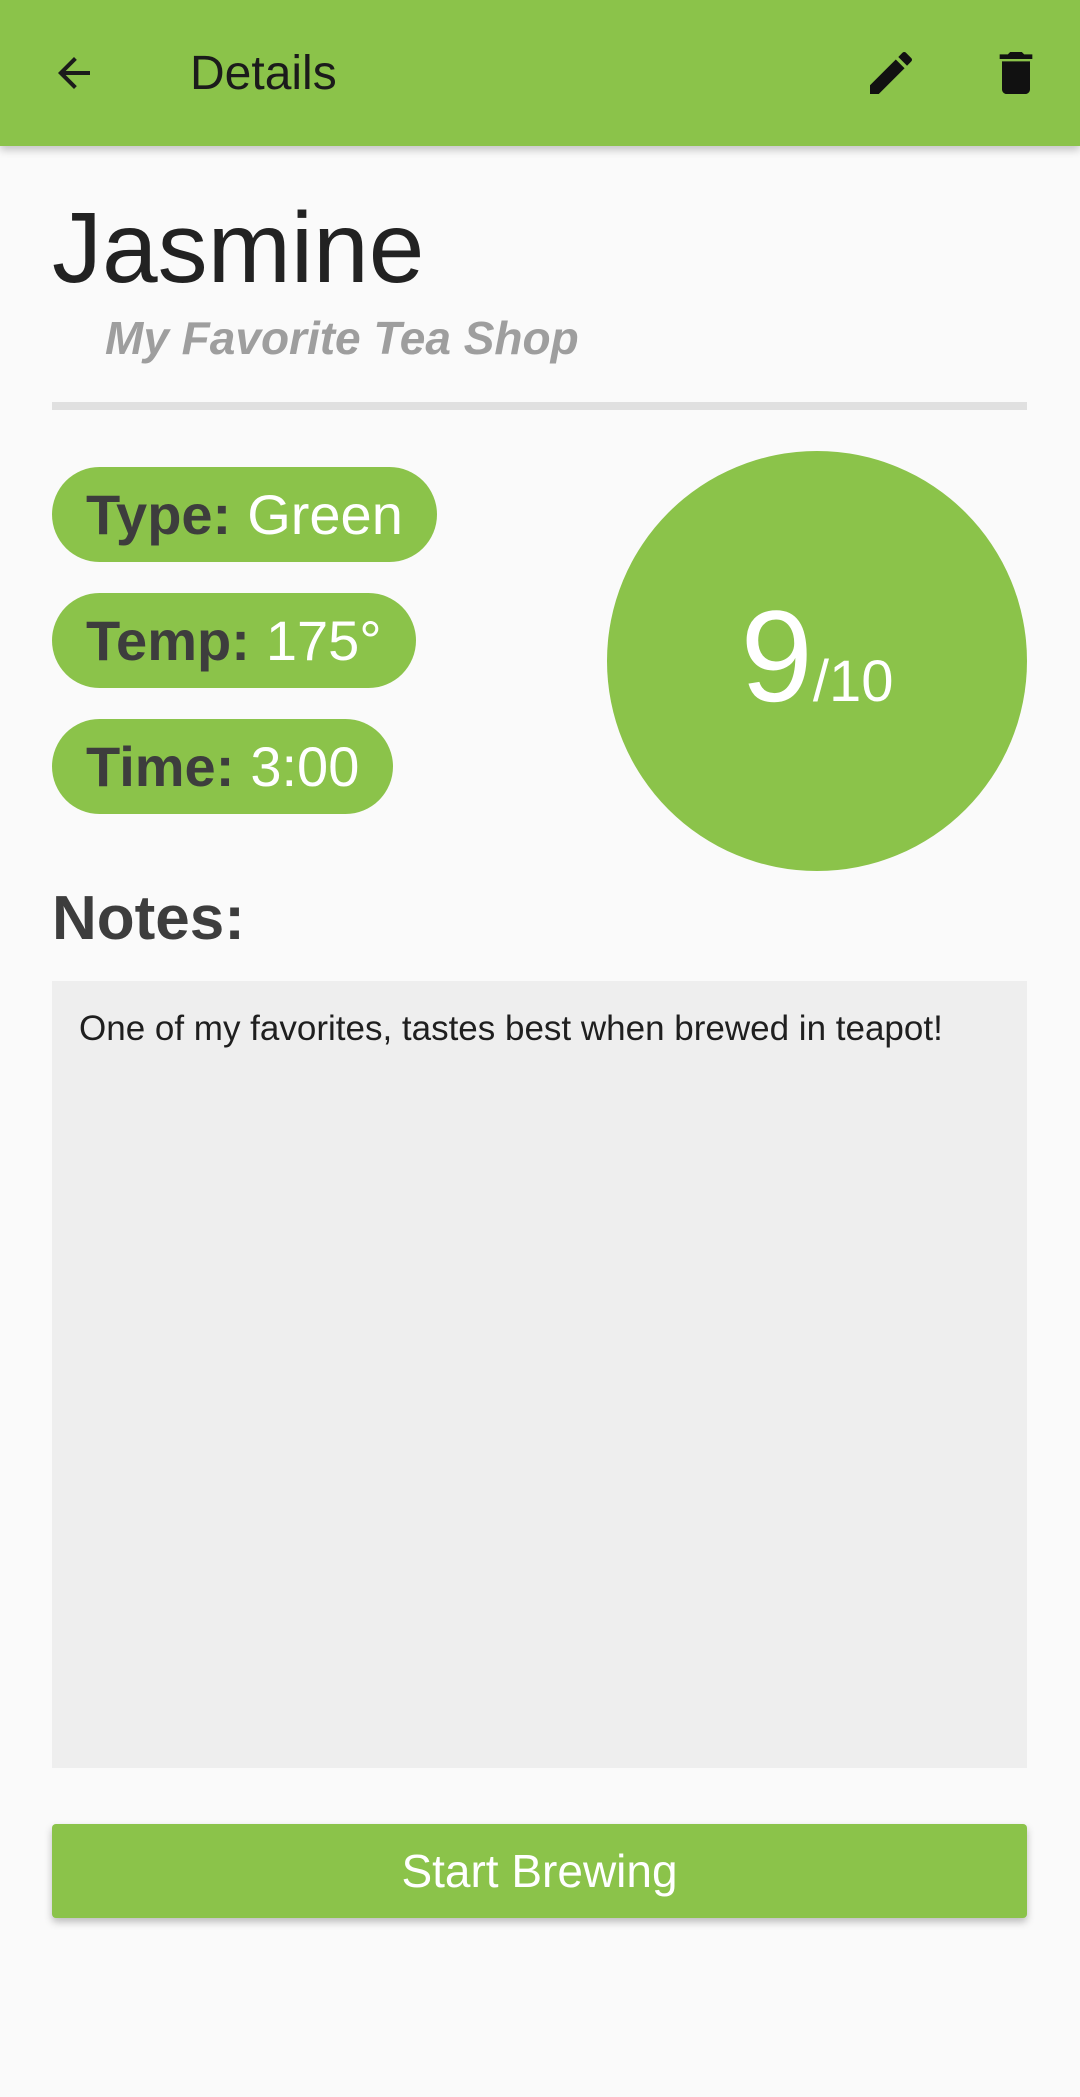 The width and height of the screenshot is (1080, 2097). Describe the element at coordinates (325, 514) in the screenshot. I see `type-value: Green` at that location.